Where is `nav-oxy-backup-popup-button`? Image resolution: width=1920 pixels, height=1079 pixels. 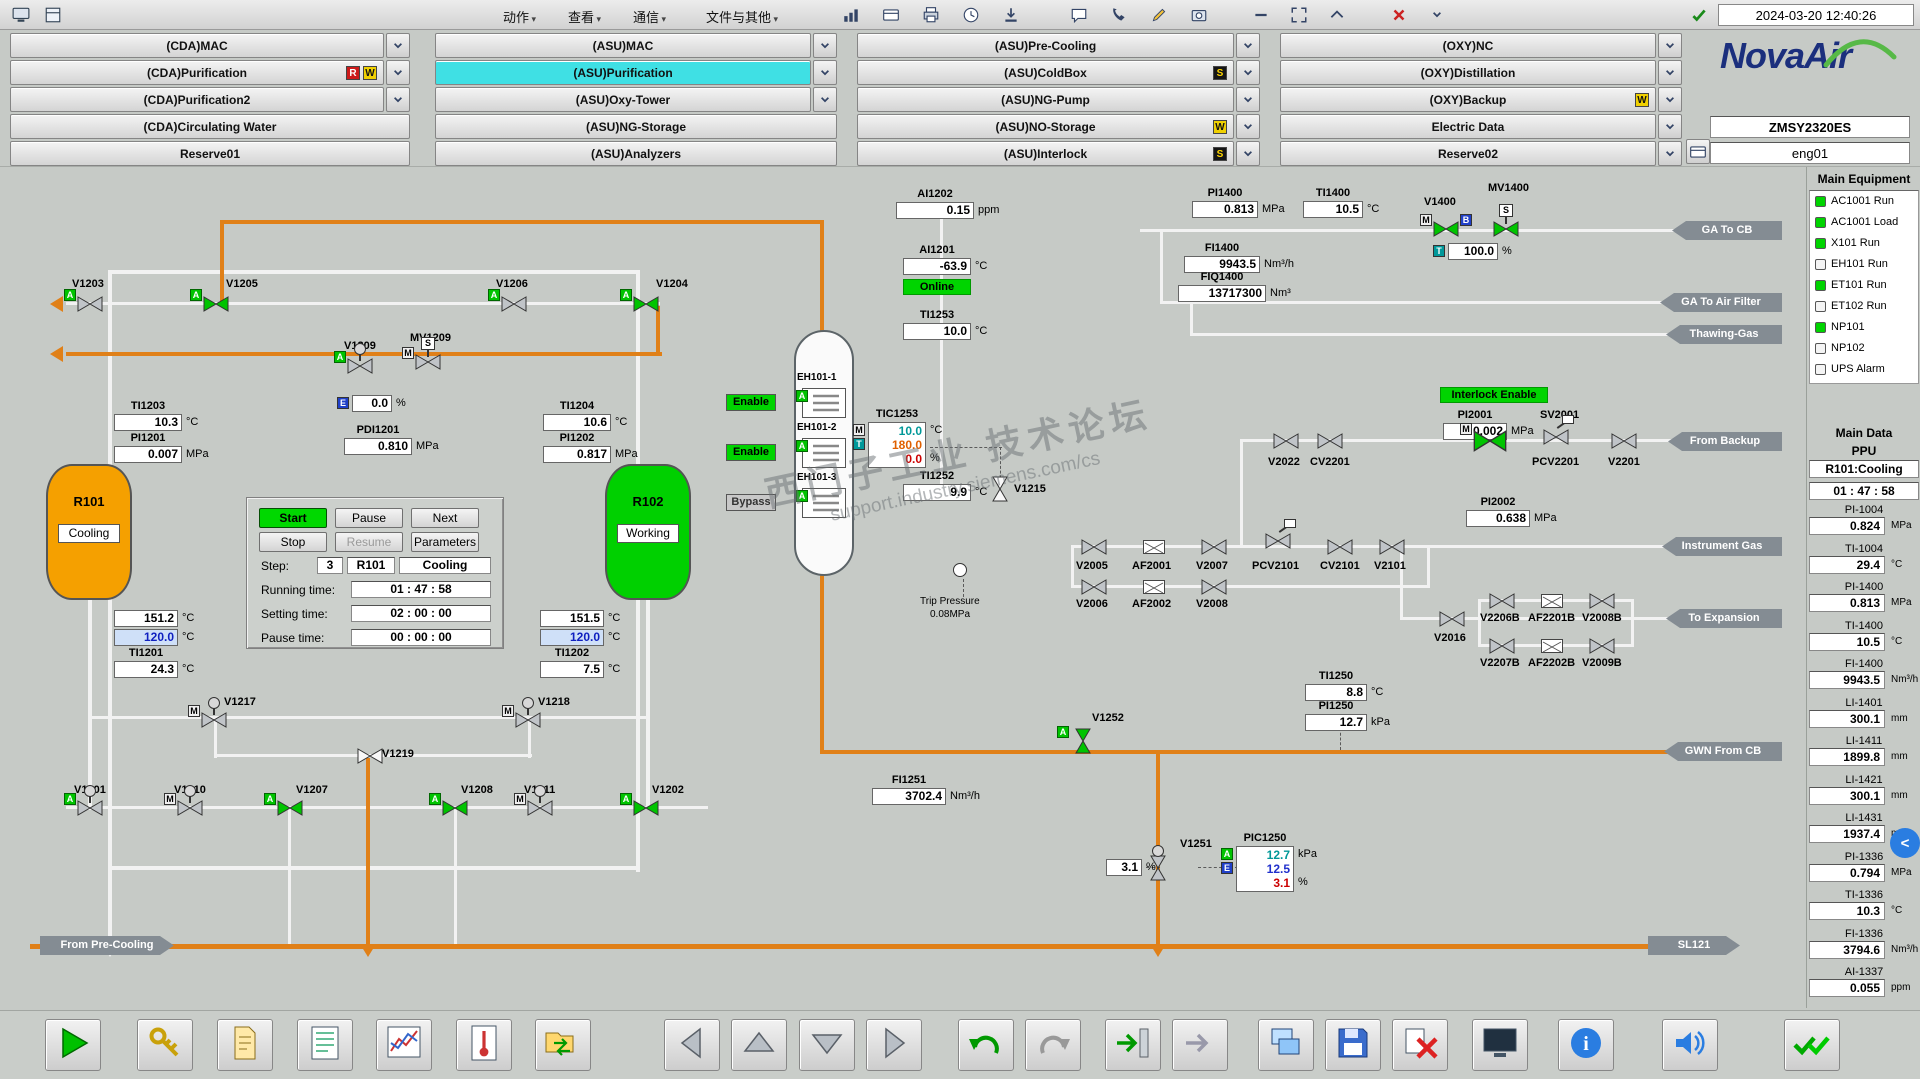 nav-oxy-backup-popup-button is located at coordinates (1670, 99).